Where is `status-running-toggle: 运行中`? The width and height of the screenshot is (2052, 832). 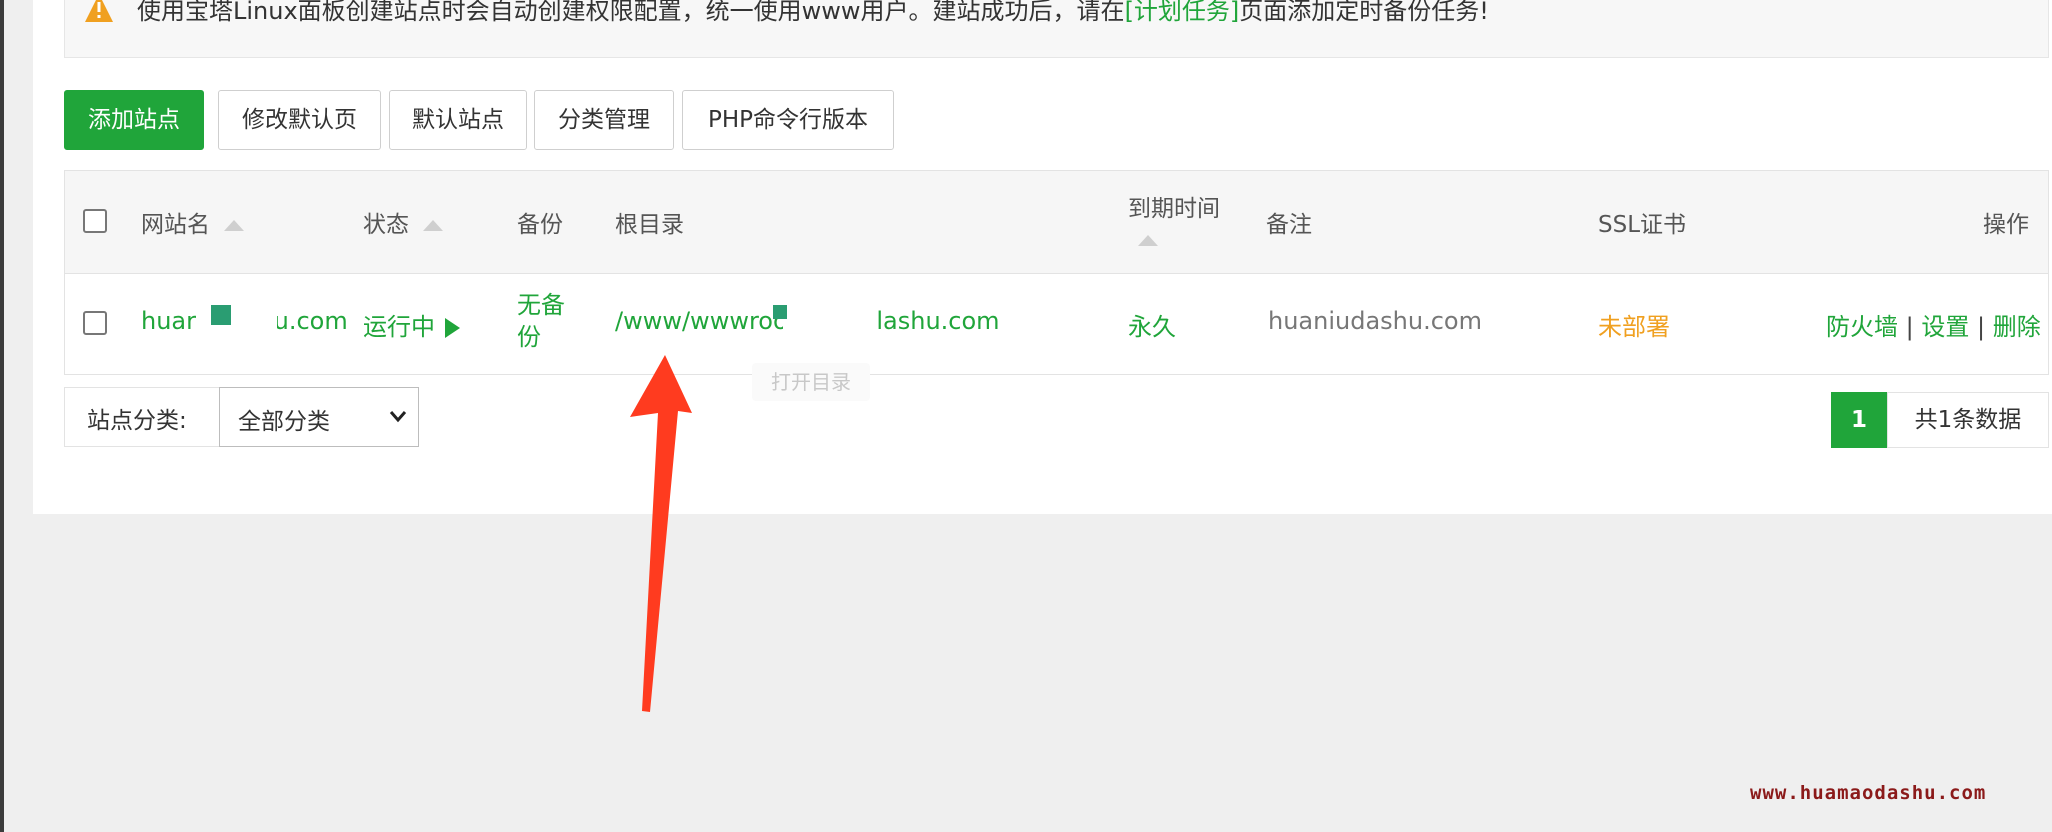
status-running-toggle: 运行中 is located at coordinates (411, 324).